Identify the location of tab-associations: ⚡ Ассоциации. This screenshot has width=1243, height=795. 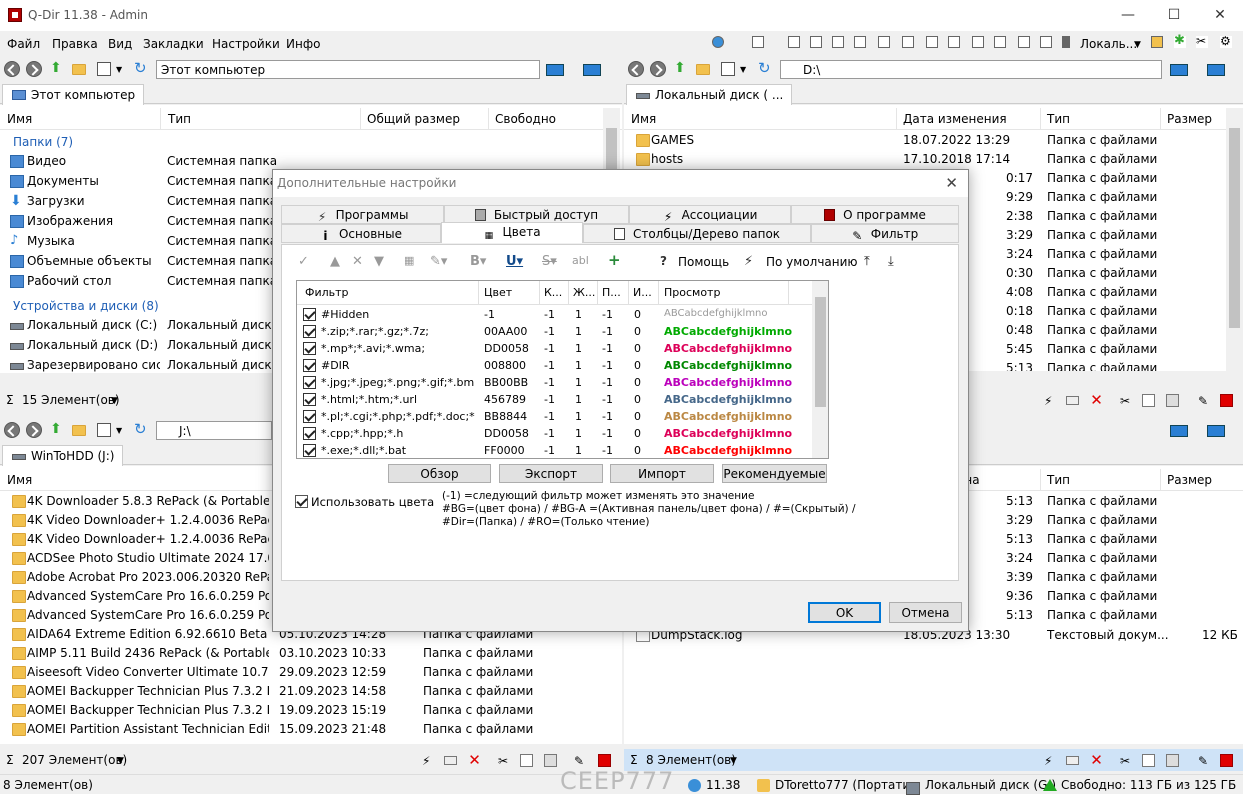
(710, 214).